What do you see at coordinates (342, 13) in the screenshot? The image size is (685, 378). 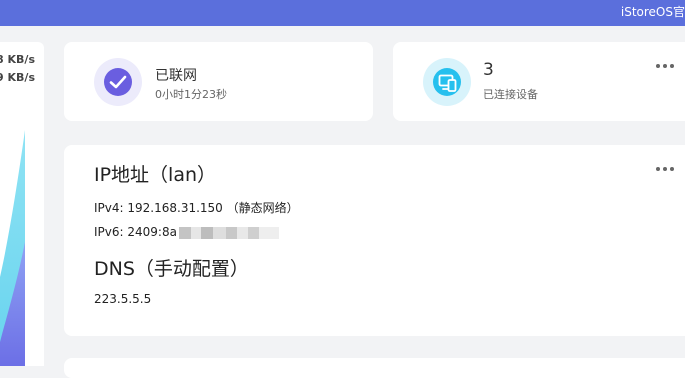 I see `top-bar: iStoreOS官` at bounding box center [342, 13].